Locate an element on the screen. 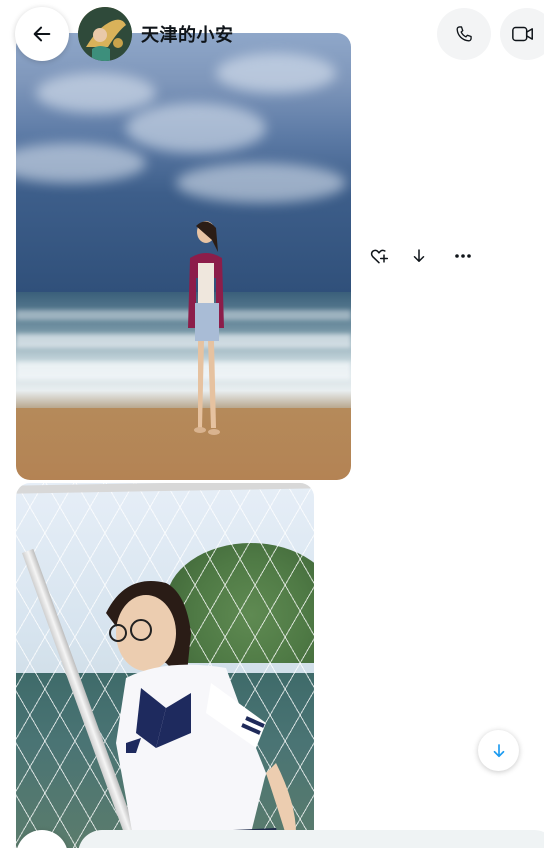 The width and height of the screenshot is (544, 848). phone-icon is located at coordinates (464, 34).